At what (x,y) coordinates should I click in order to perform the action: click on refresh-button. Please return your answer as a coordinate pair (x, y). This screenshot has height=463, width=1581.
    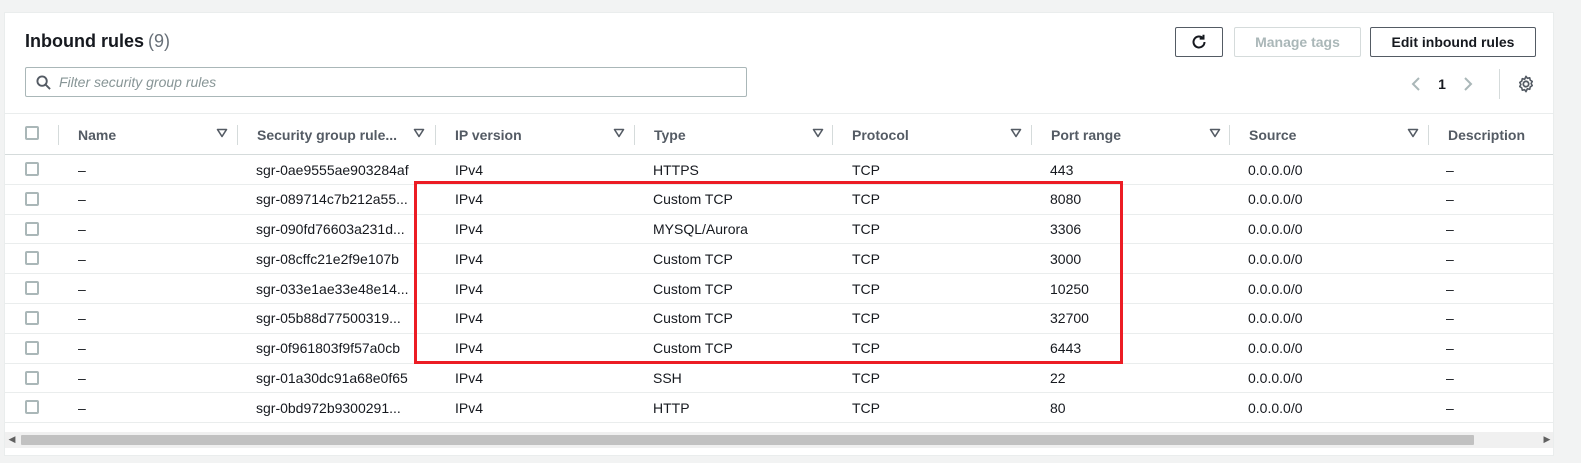
    Looking at the image, I should click on (1199, 42).